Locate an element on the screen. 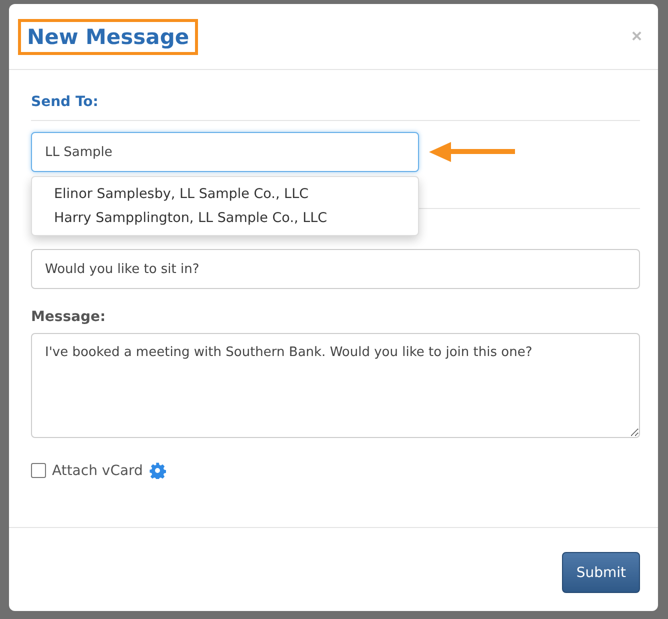 This screenshot has height=619, width=668. recipient-field: LL Sample is located at coordinates (225, 152).